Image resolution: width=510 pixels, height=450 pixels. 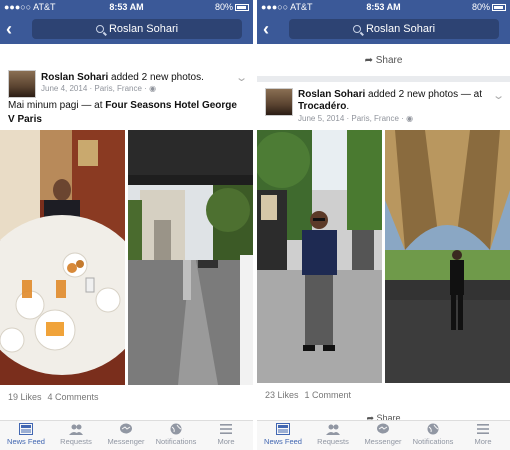 I want to click on reaction-counts: 19 Likes 4 Comments, so click(x=56, y=397).